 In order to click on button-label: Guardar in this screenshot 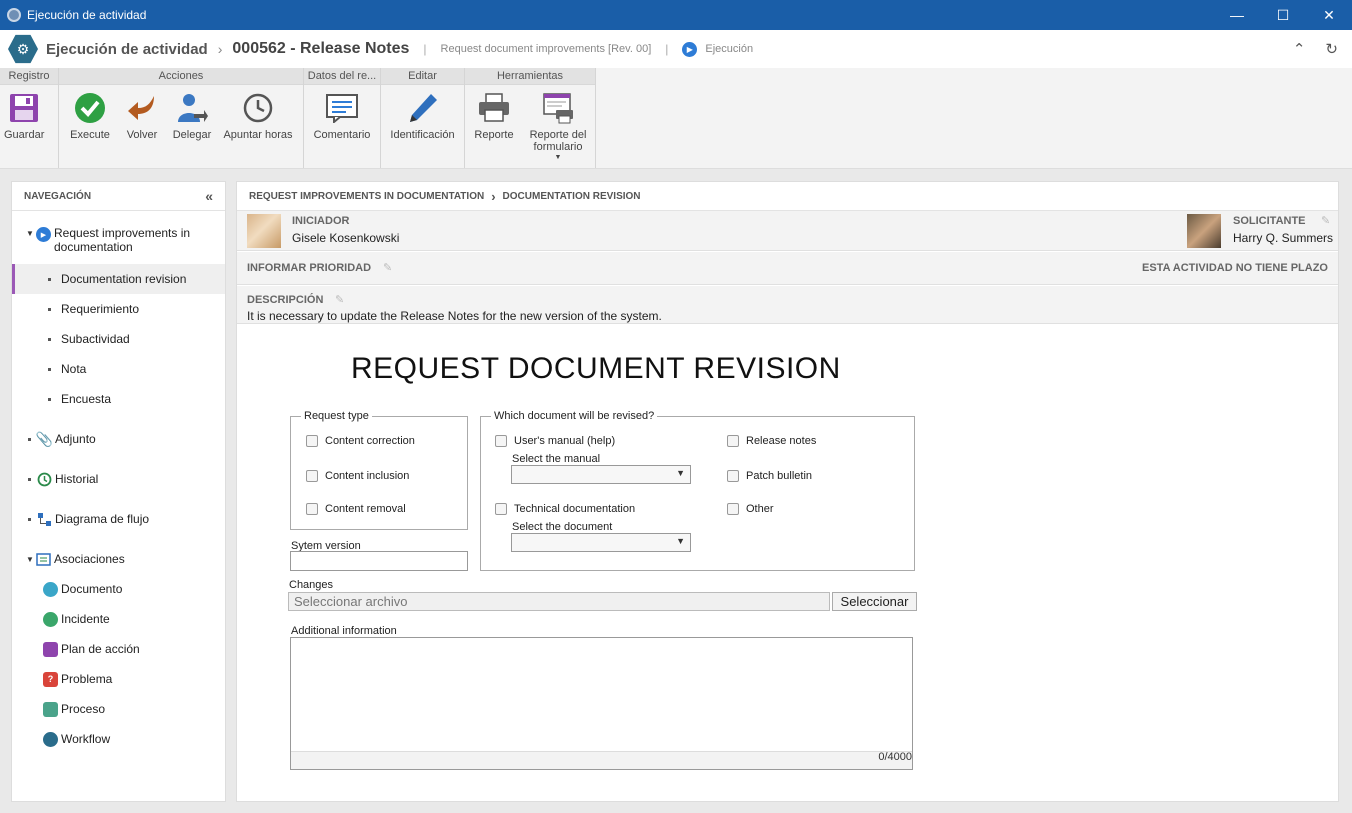, I will do `click(24, 135)`.